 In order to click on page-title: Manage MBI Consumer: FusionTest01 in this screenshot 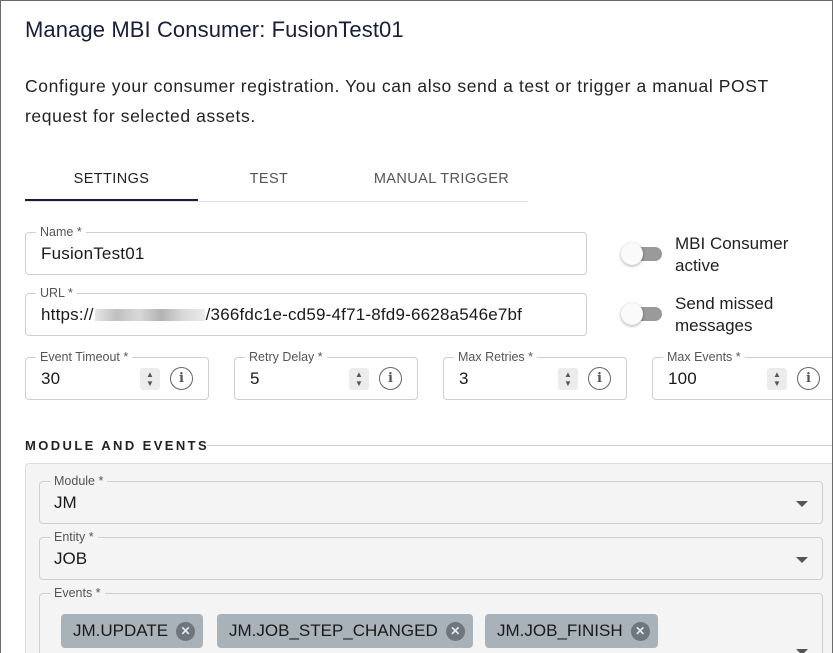, I will do `click(214, 29)`.